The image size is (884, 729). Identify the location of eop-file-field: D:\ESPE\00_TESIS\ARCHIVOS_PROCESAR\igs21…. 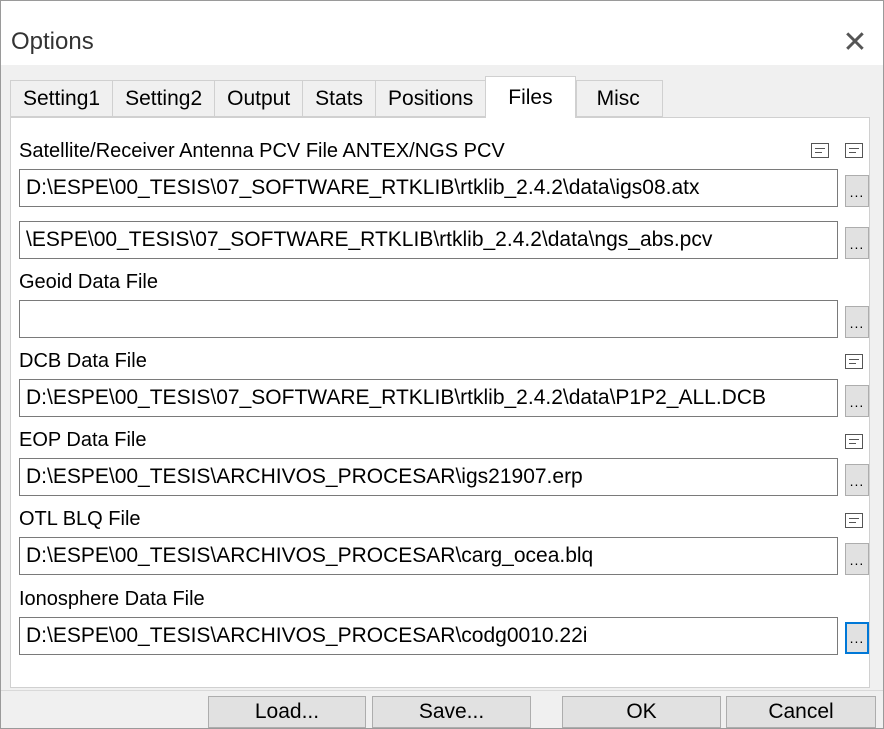
(428, 477).